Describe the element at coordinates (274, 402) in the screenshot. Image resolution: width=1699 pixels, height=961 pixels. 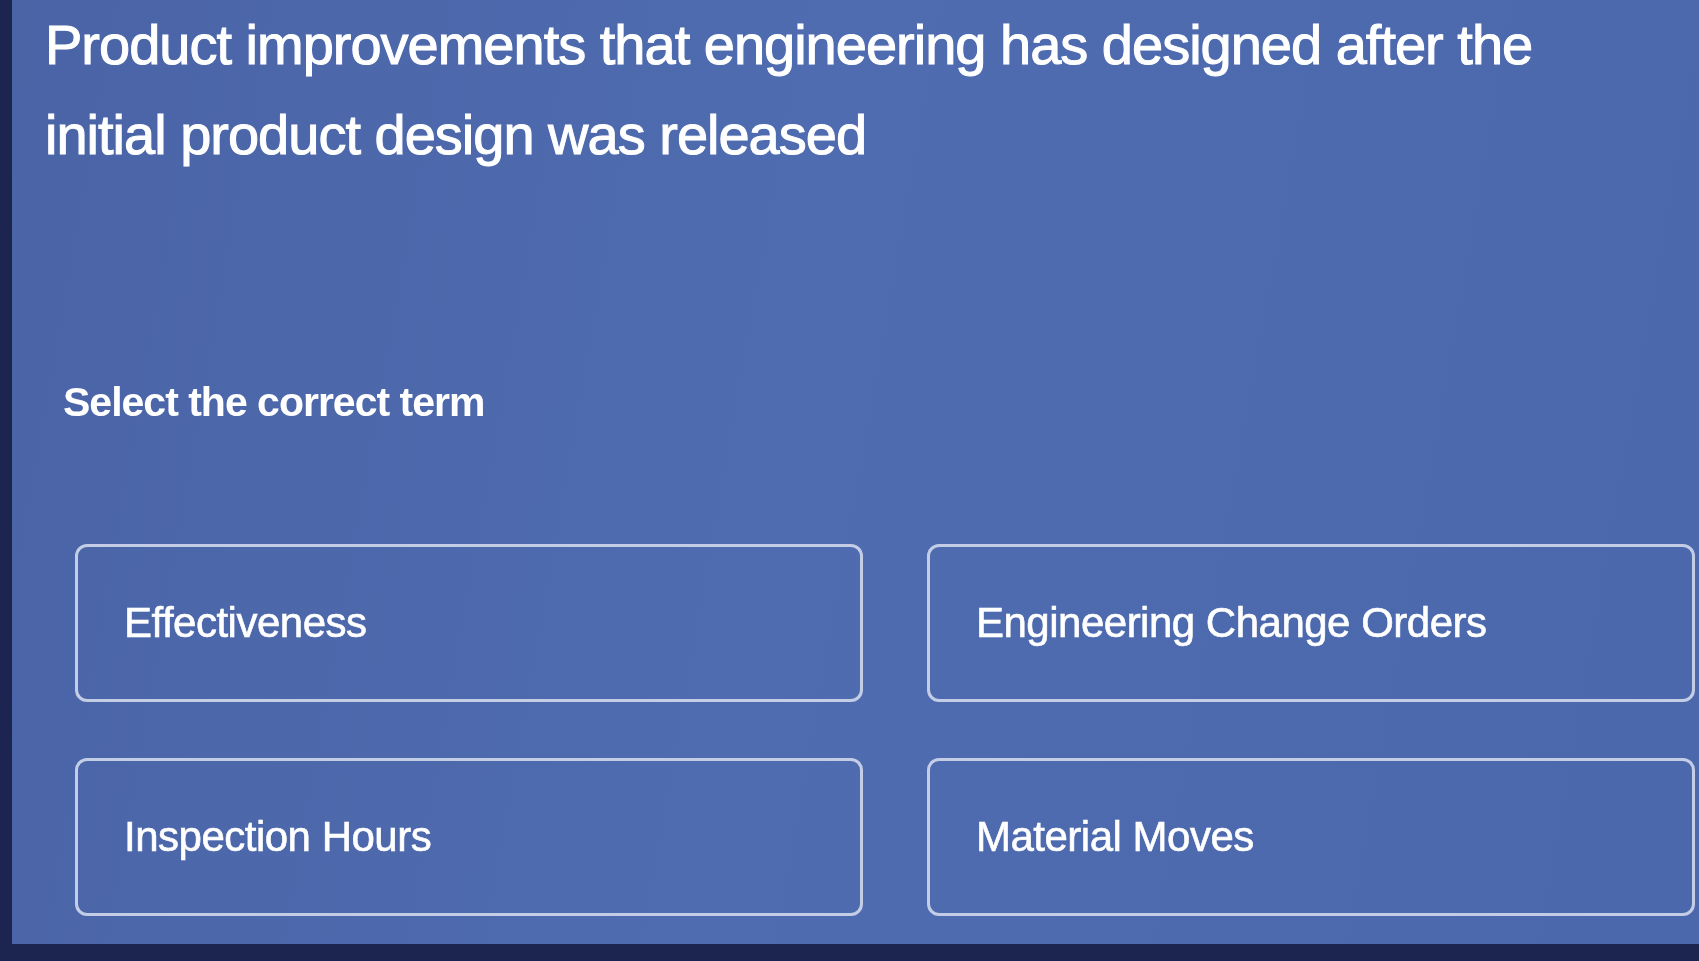
I see `prompt-text: Select the correct term` at that location.